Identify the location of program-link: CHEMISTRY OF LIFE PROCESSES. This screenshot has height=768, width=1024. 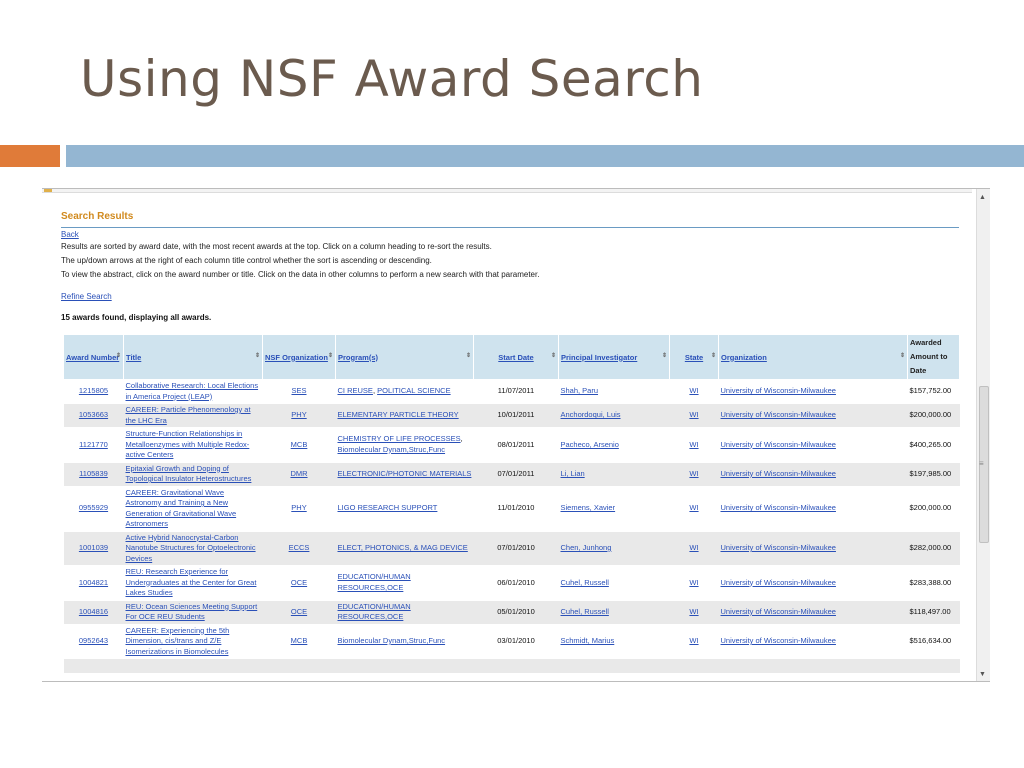
(399, 438).